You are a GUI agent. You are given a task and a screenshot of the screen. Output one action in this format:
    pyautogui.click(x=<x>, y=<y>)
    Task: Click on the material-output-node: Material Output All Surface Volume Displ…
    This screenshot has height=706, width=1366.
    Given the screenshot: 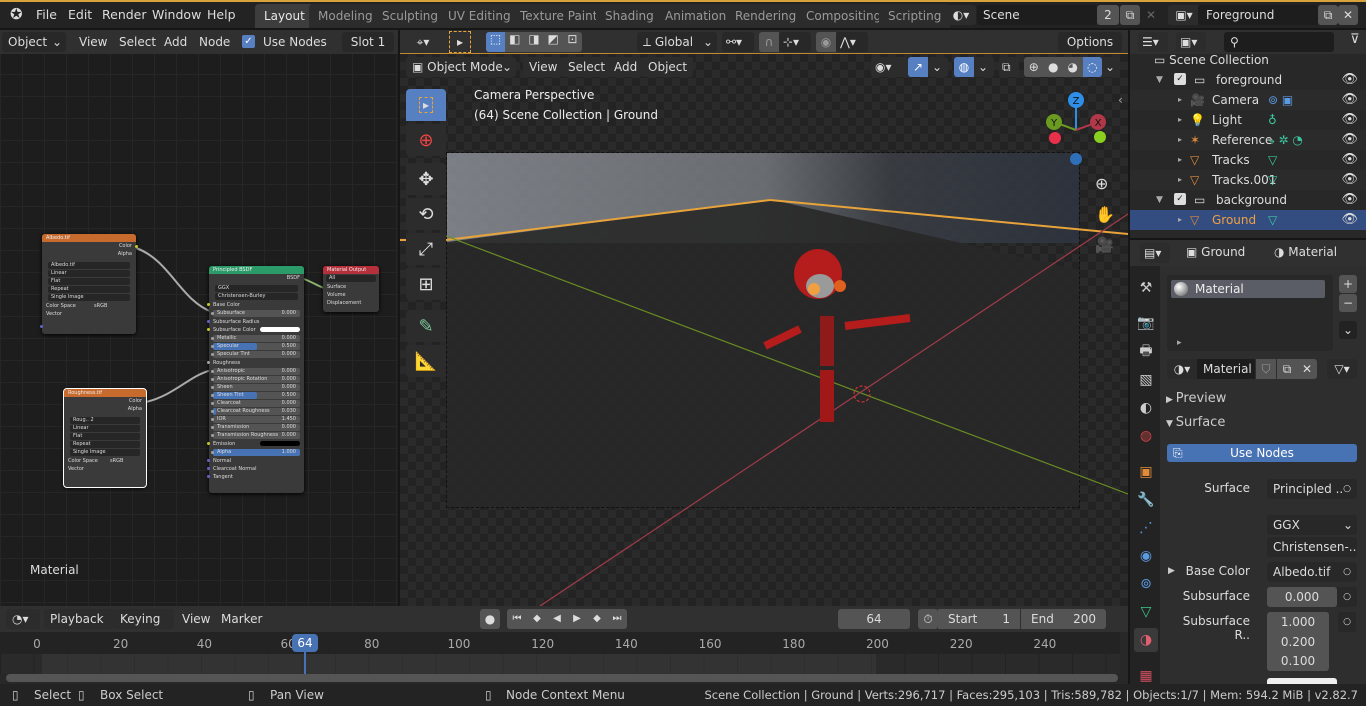 What is the action you would take?
    pyautogui.click(x=351, y=289)
    